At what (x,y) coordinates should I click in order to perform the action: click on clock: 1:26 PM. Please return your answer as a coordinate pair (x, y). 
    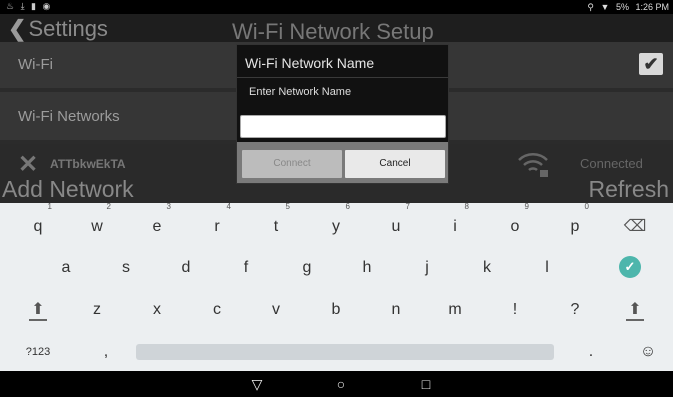
    Looking at the image, I should click on (652, 7).